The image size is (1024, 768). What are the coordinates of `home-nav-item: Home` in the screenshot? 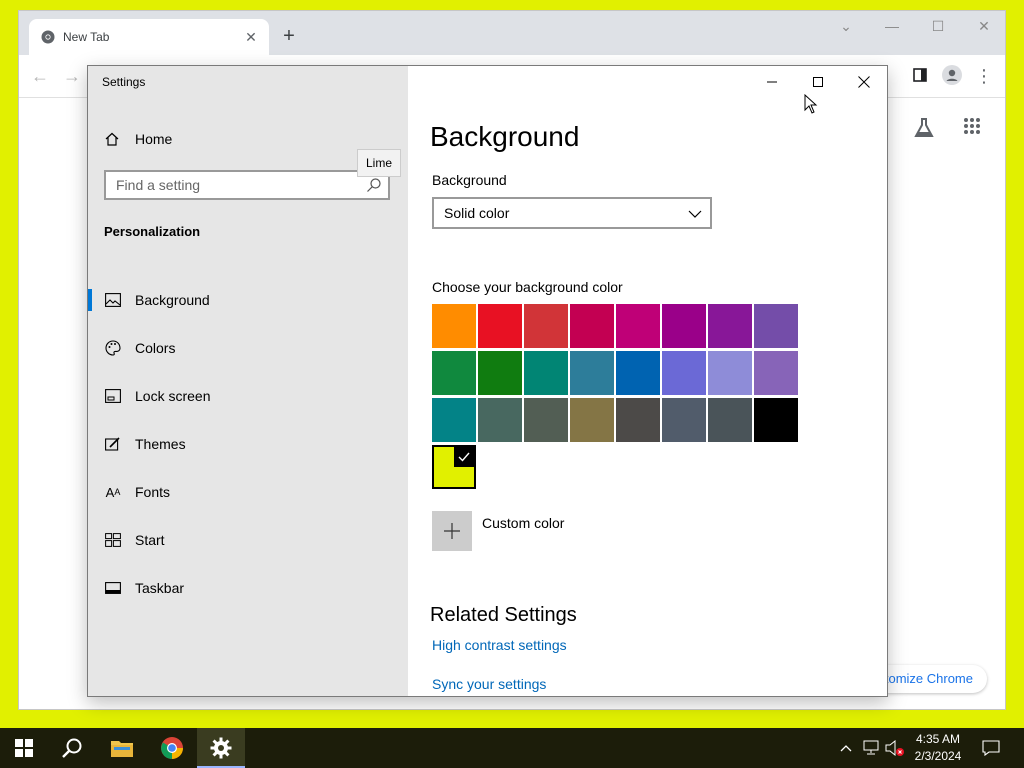 It's located at (138, 139).